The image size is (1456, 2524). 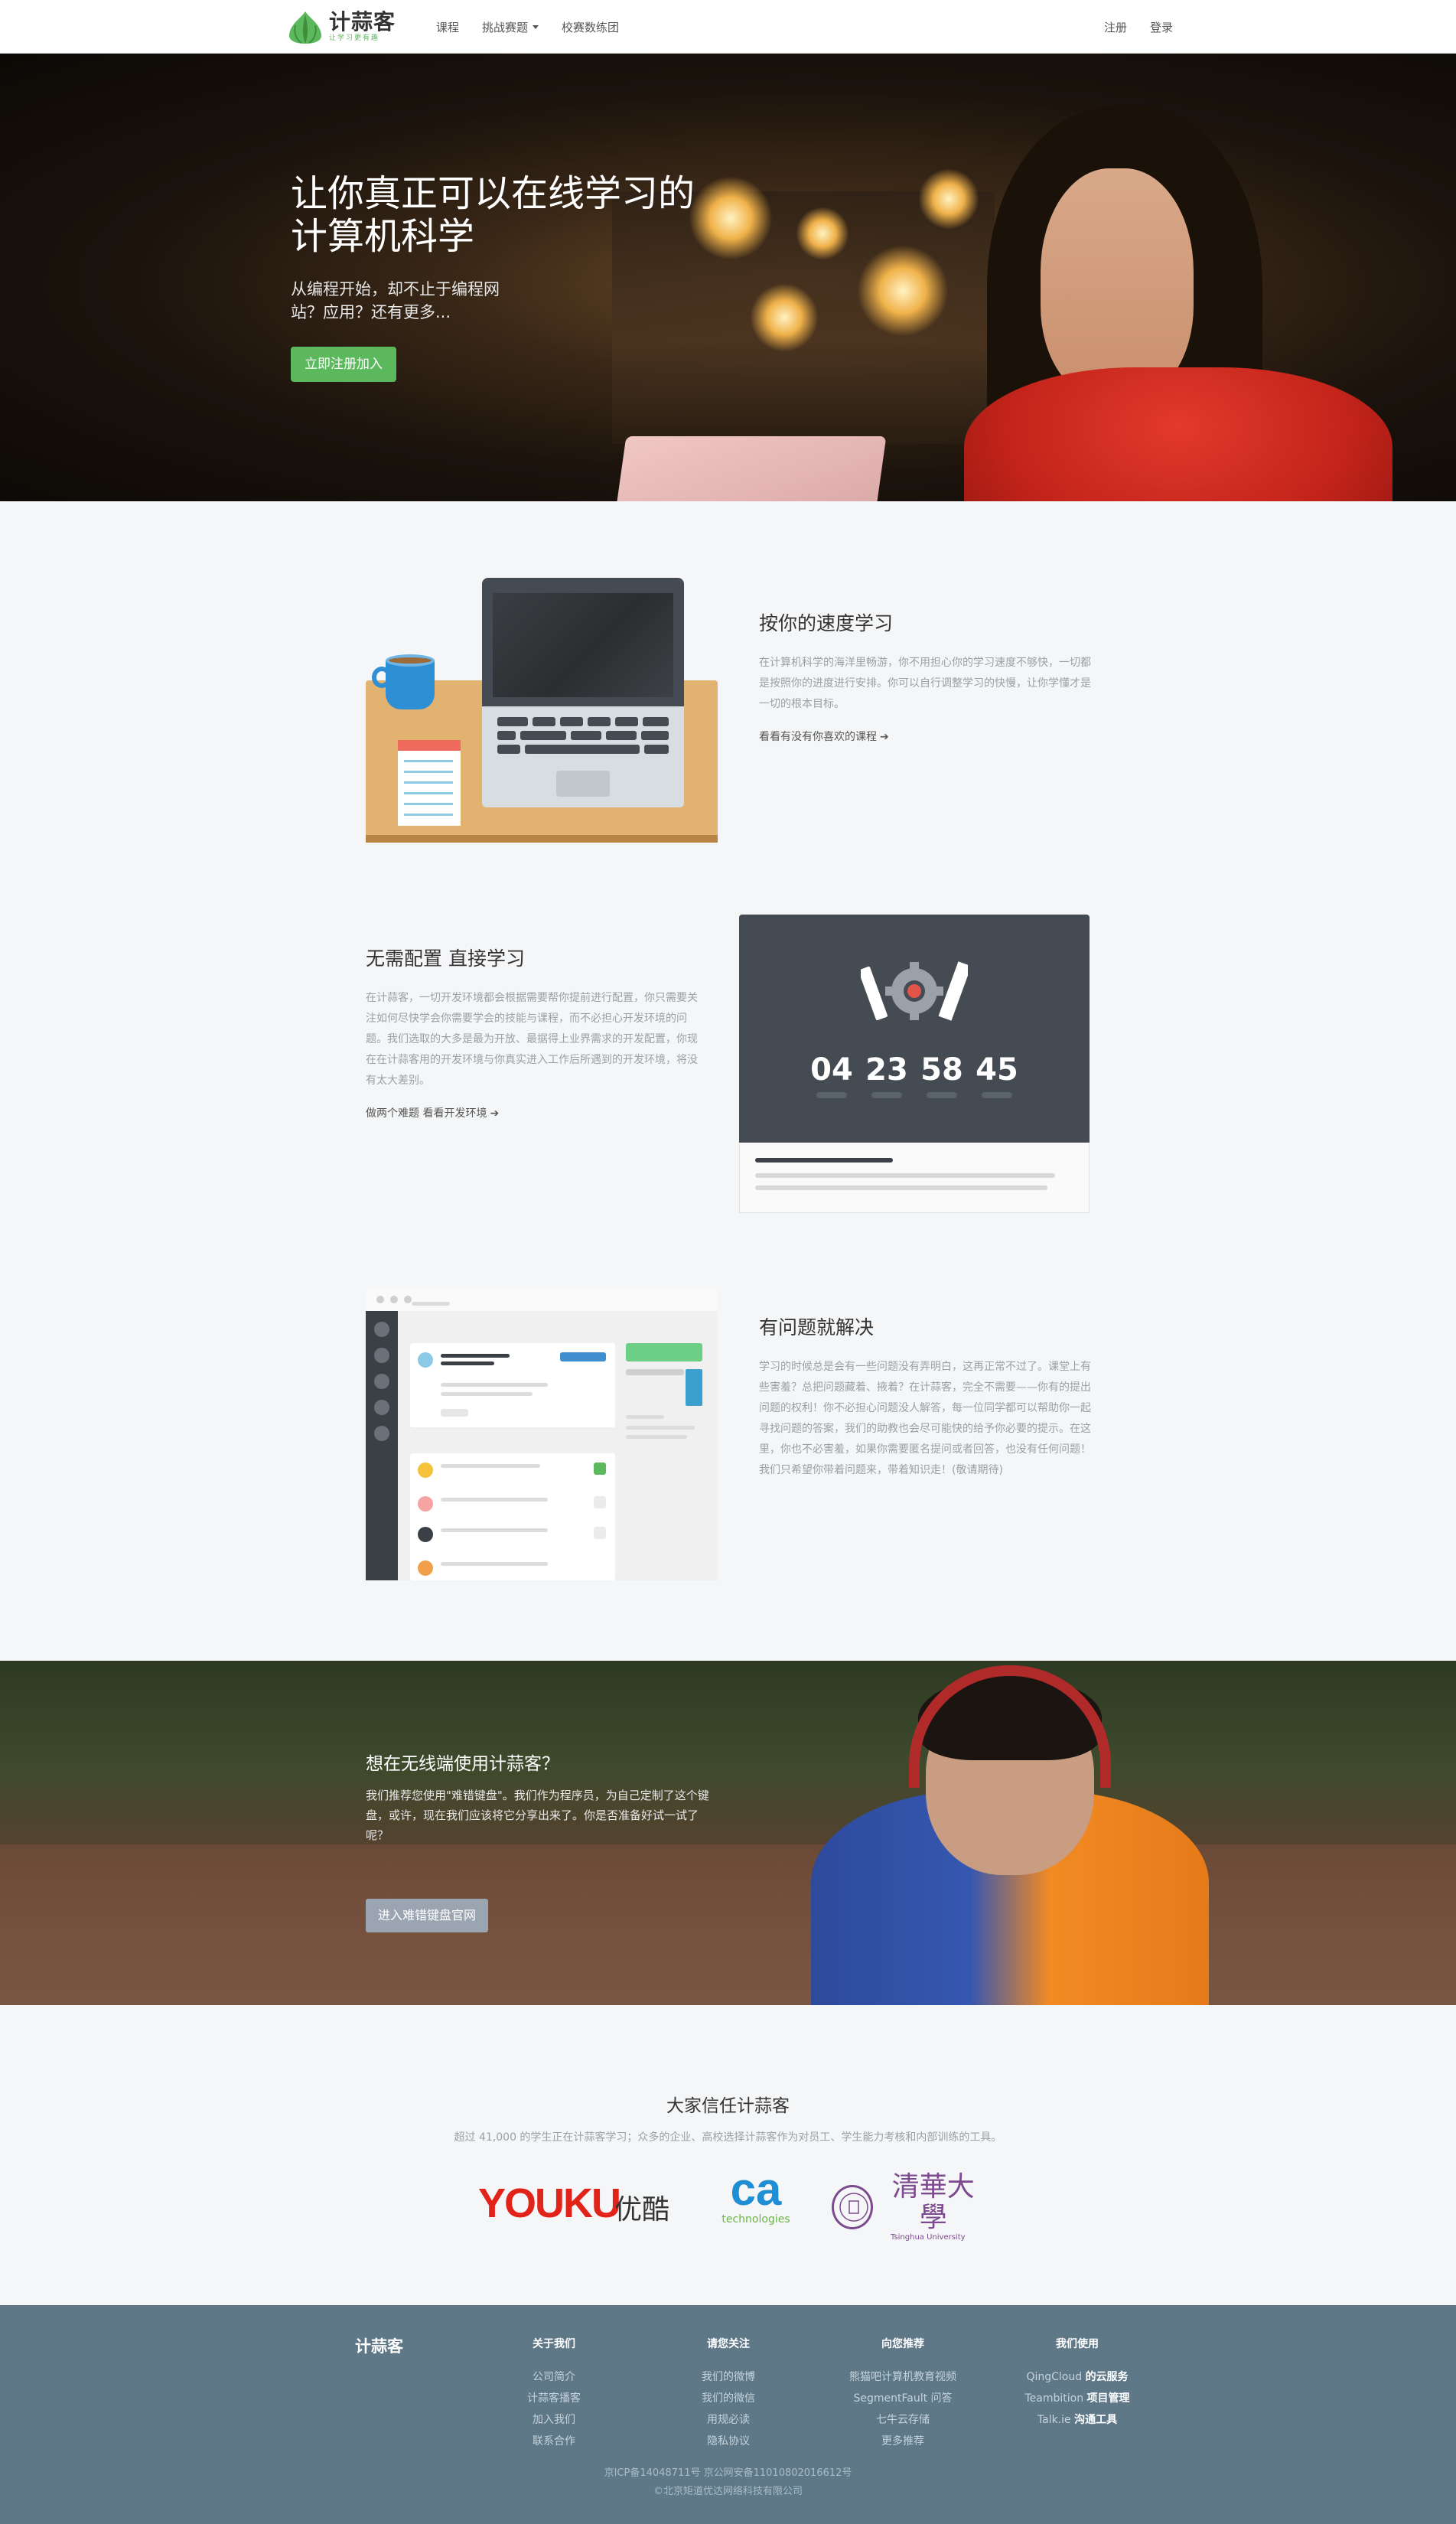 I want to click on nav-link-school-training: 校赛数练团, so click(x=590, y=27).